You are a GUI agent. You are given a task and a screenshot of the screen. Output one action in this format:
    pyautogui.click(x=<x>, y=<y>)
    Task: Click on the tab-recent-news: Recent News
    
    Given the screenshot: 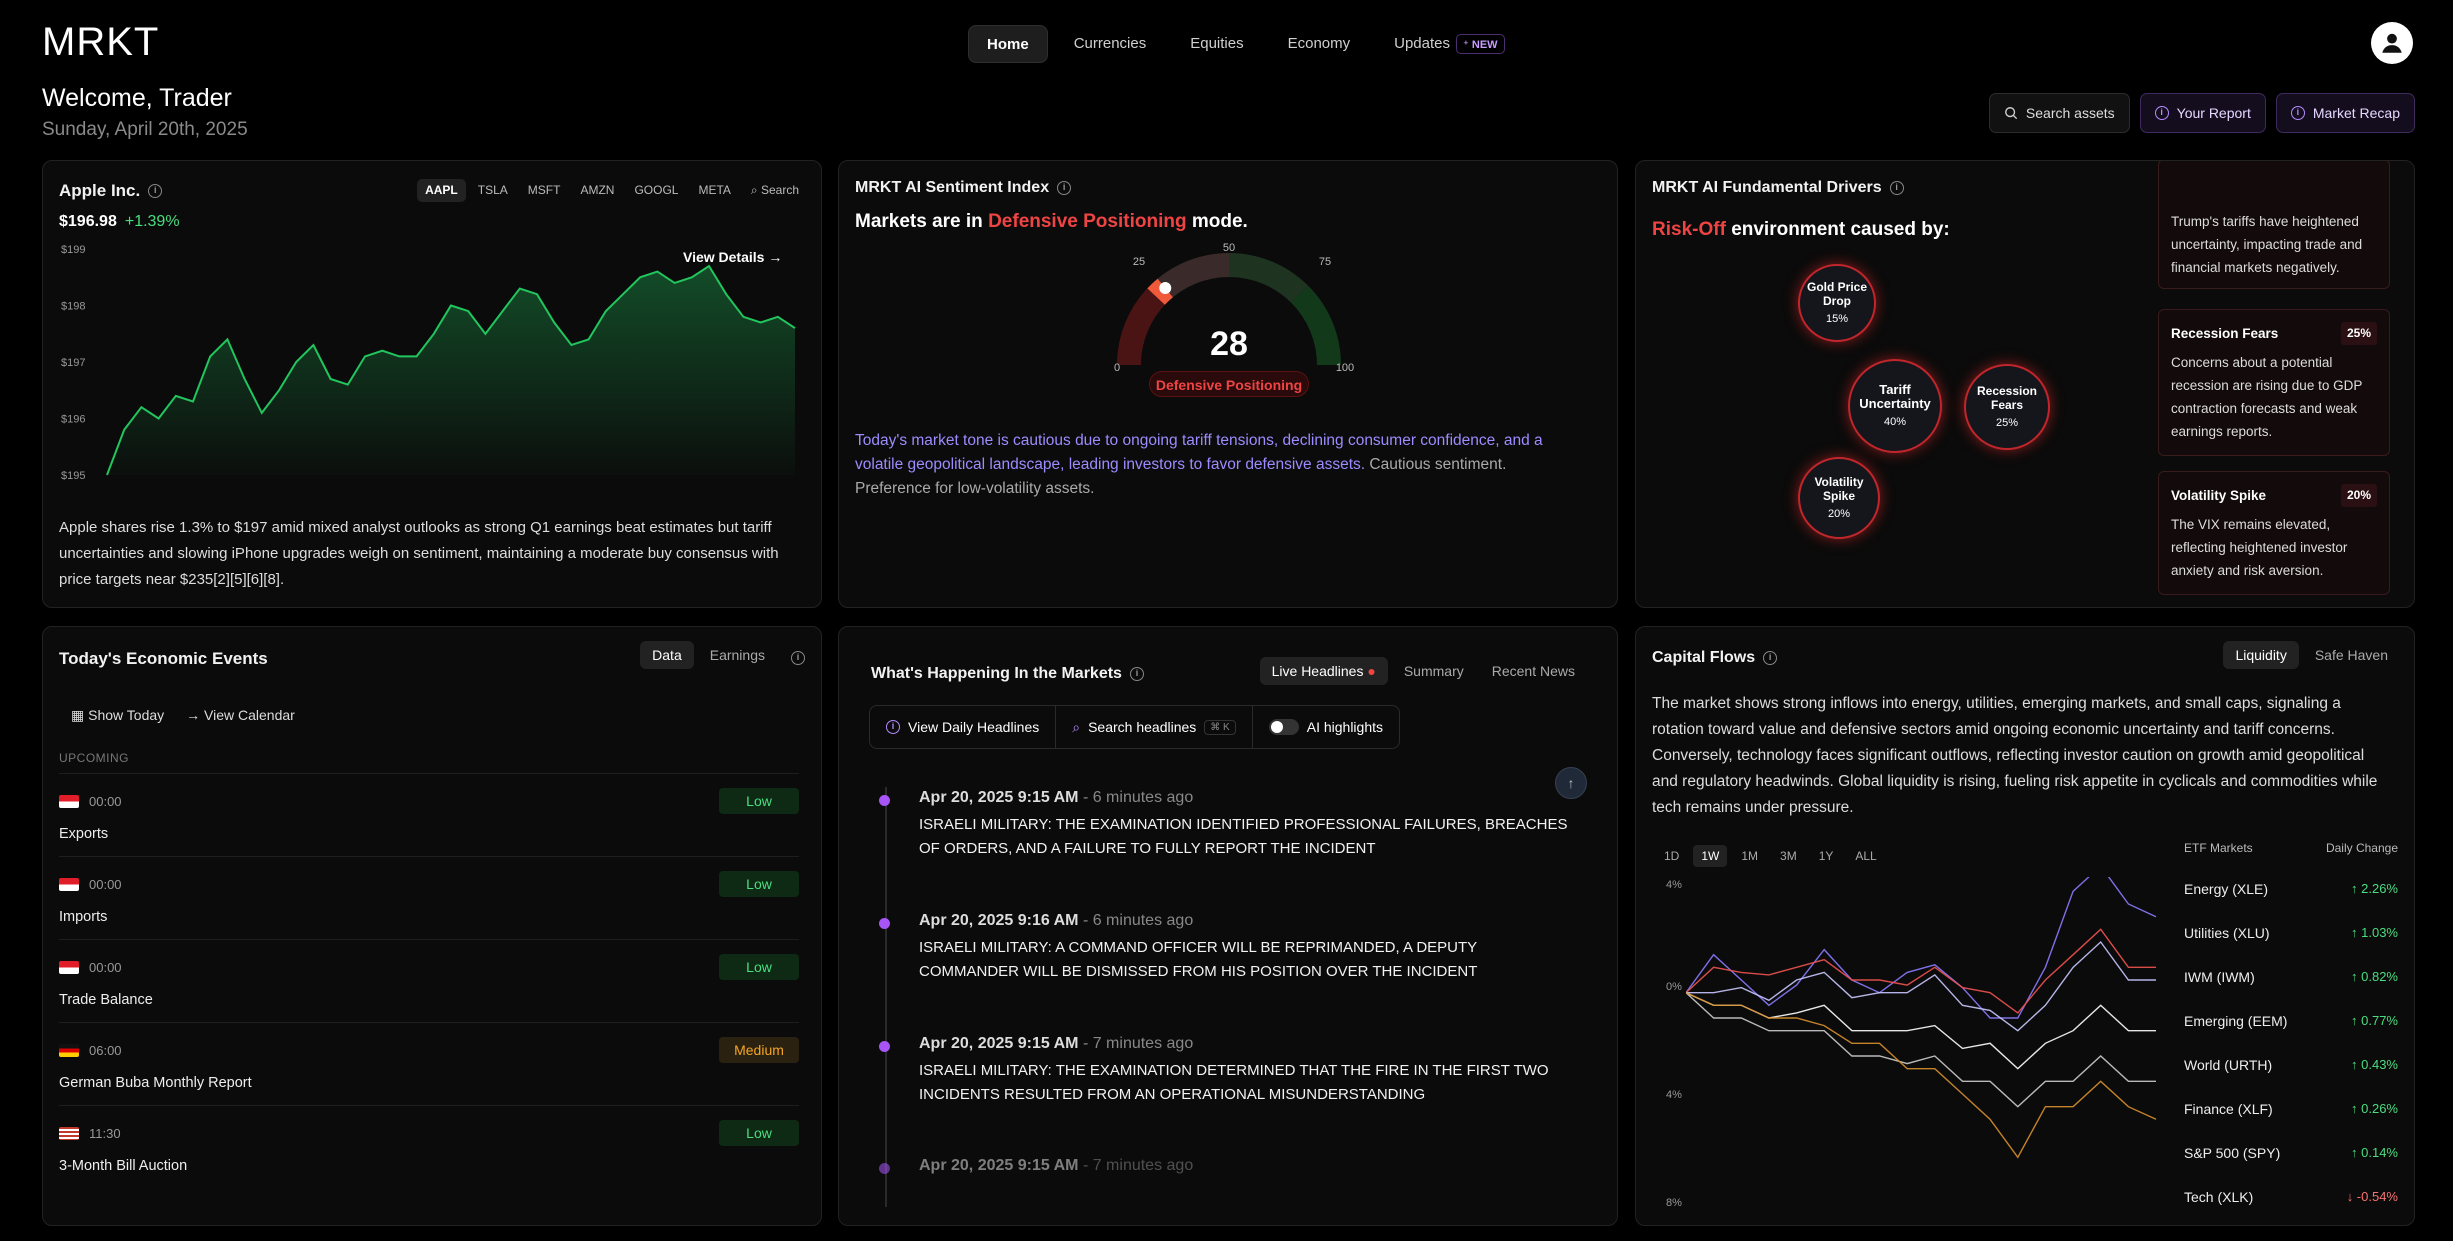 What is the action you would take?
    pyautogui.click(x=1533, y=671)
    